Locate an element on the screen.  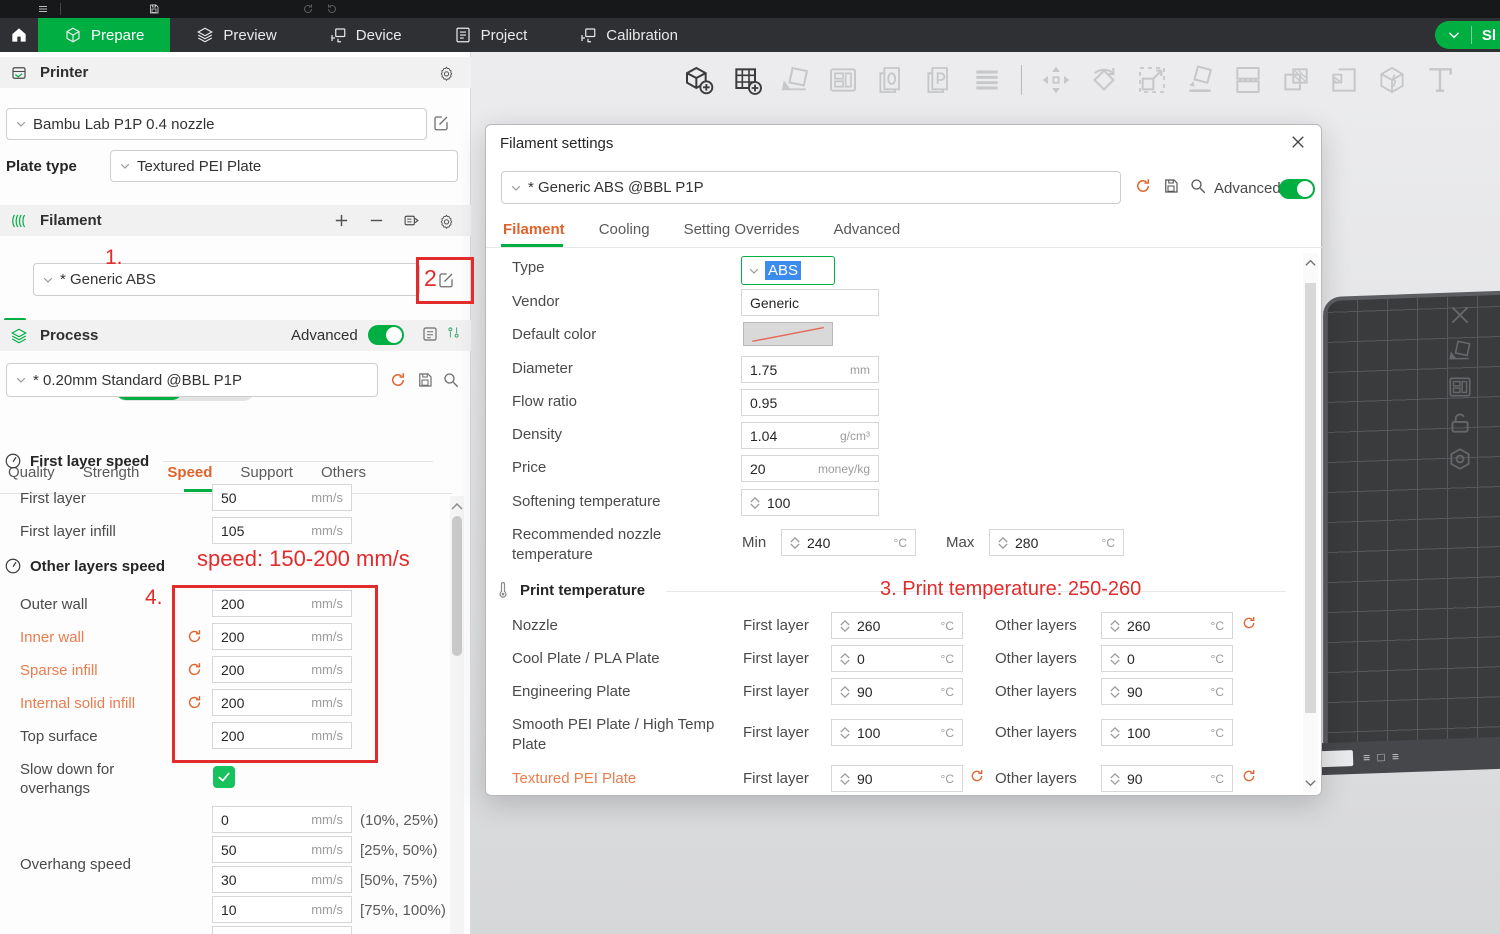
ams-sync-icon is located at coordinates (411, 220).